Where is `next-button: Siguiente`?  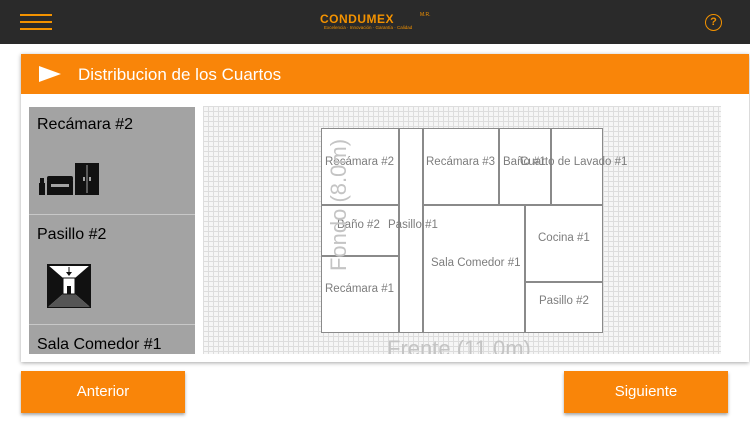
next-button: Siguiente is located at coordinates (646, 392).